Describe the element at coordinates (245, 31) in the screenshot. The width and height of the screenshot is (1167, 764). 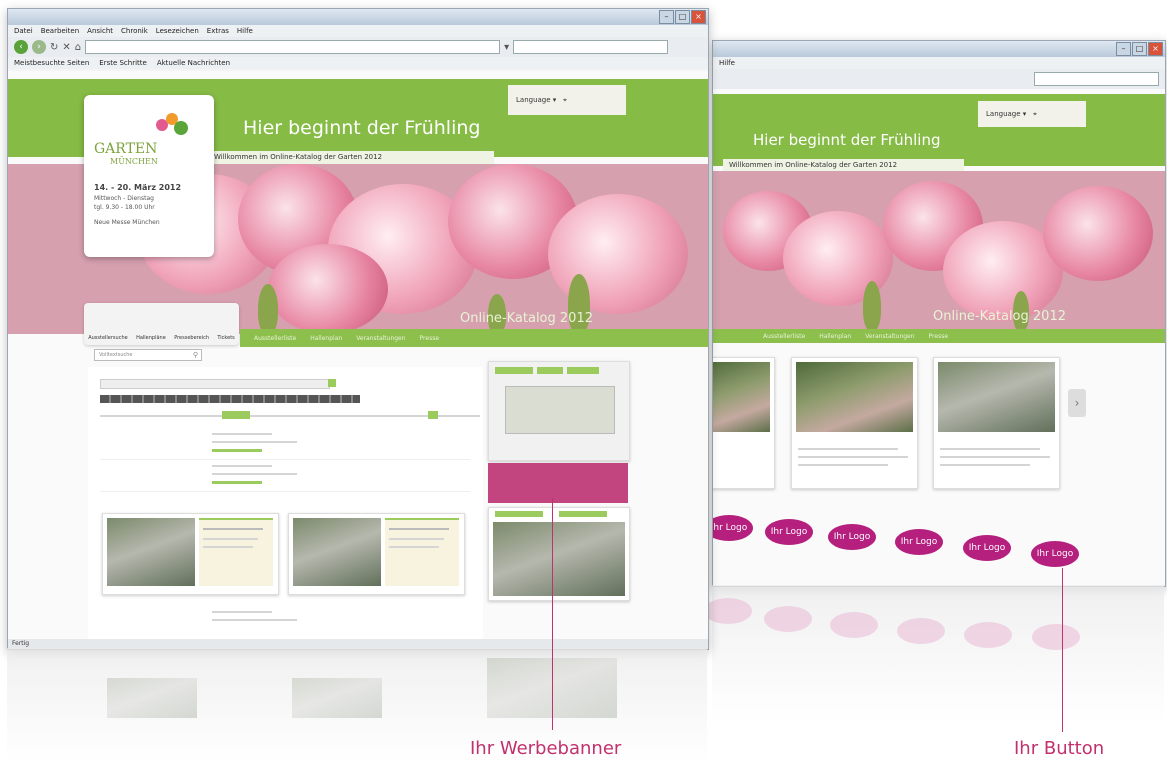
I see `menu-item: Hilfe` at that location.